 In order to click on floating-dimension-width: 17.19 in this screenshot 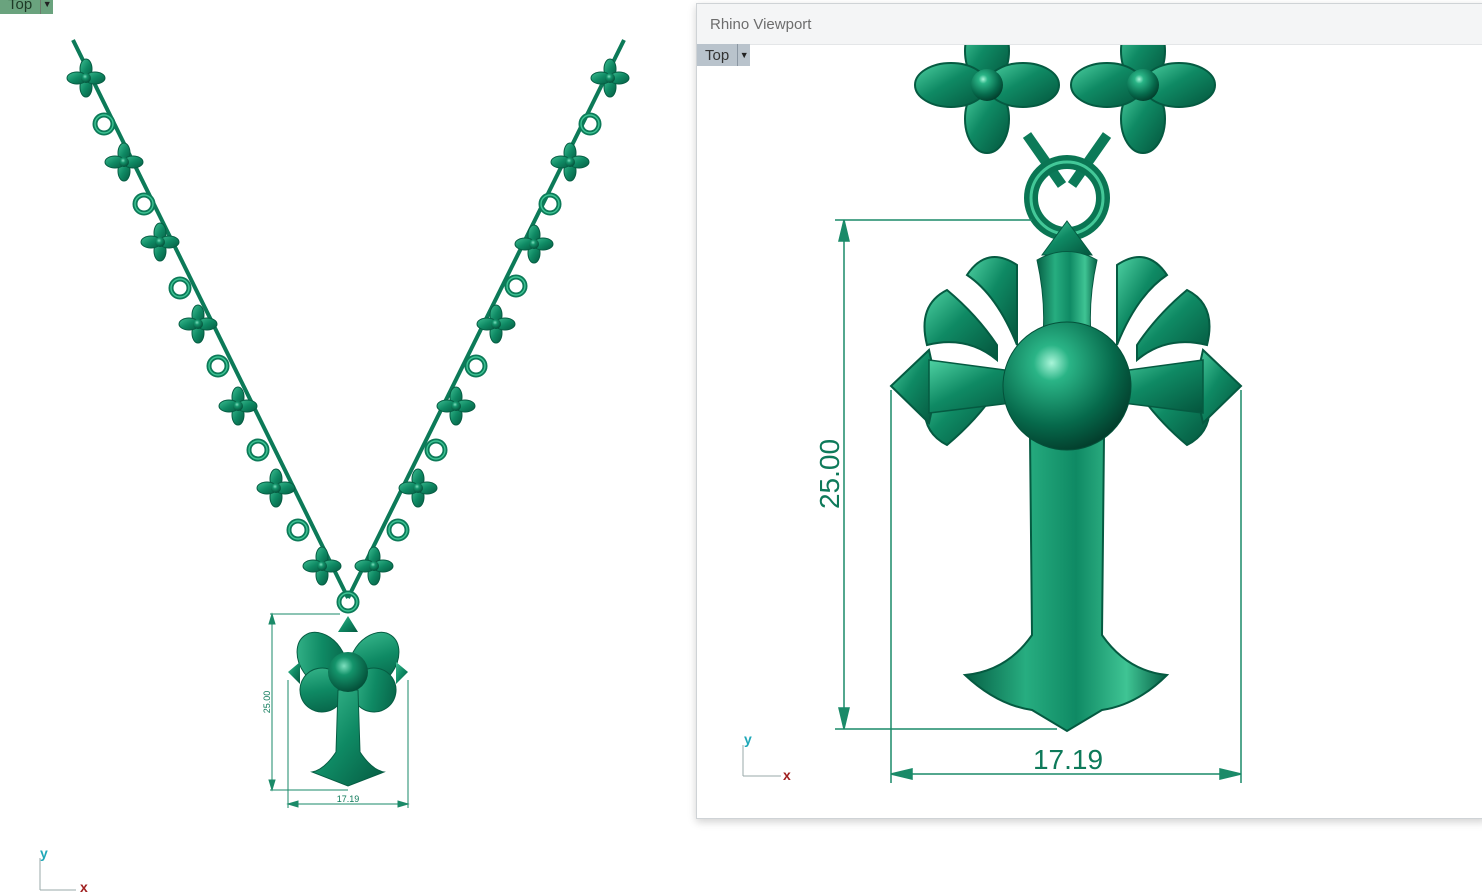, I will do `click(1068, 759)`.